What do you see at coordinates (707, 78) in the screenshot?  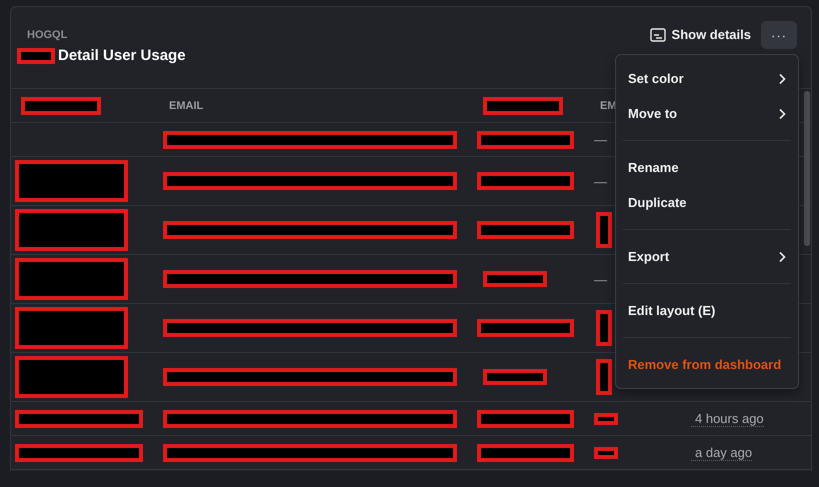 I see `menu-item: Set color` at bounding box center [707, 78].